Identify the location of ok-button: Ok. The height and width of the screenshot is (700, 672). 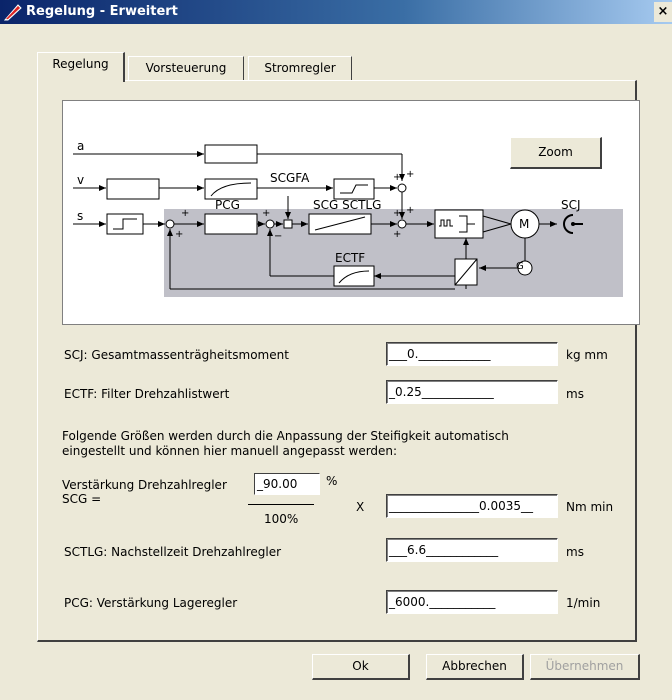
(361, 667).